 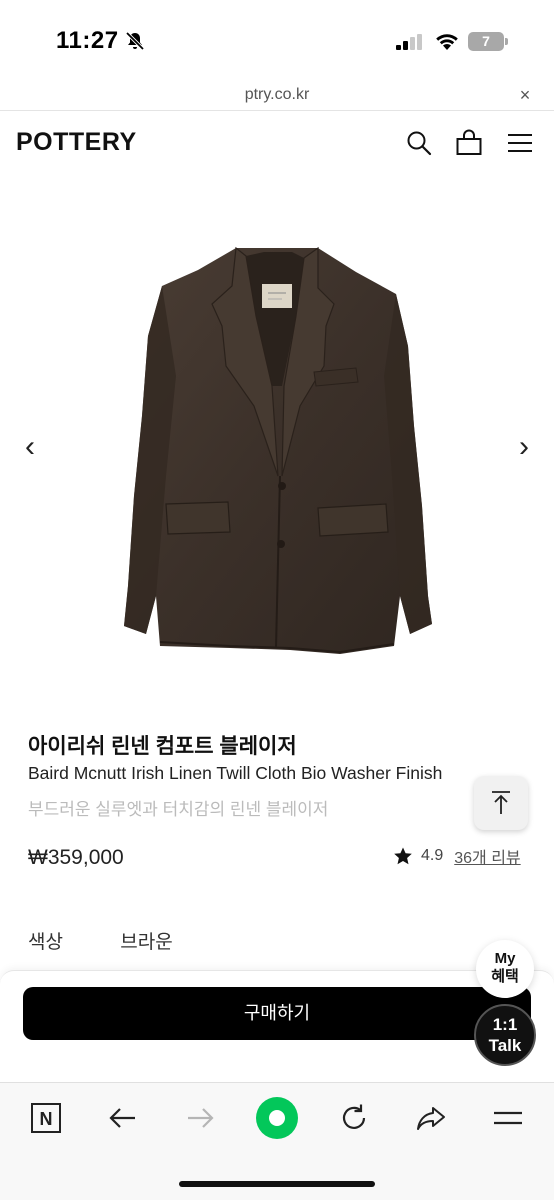 What do you see at coordinates (354, 1118) in the screenshot?
I see `refresh-icon` at bounding box center [354, 1118].